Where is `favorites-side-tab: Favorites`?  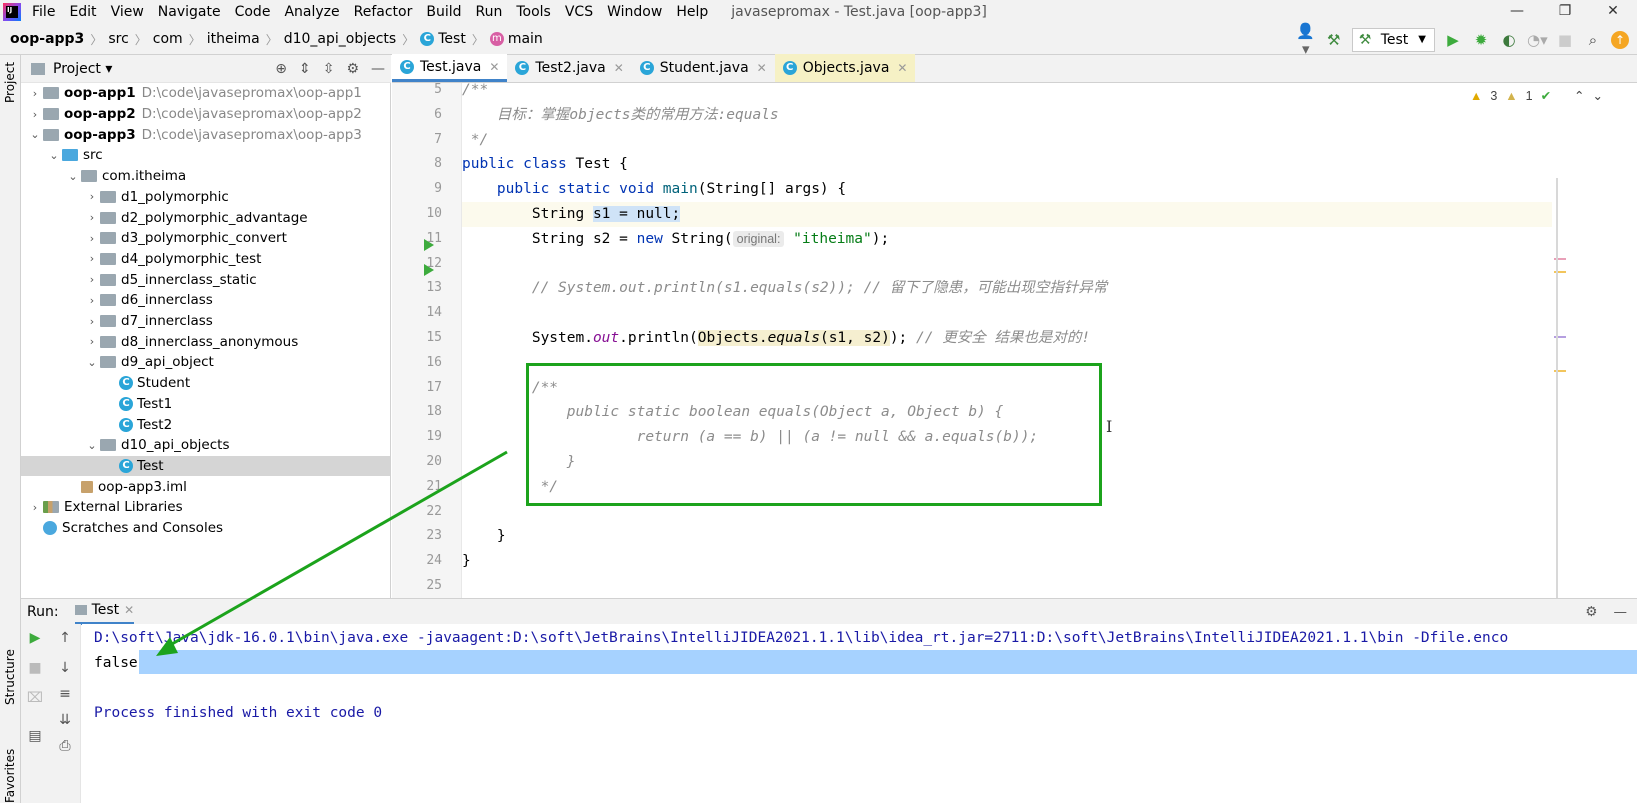
favorites-side-tab: Favorites is located at coordinates (10, 776).